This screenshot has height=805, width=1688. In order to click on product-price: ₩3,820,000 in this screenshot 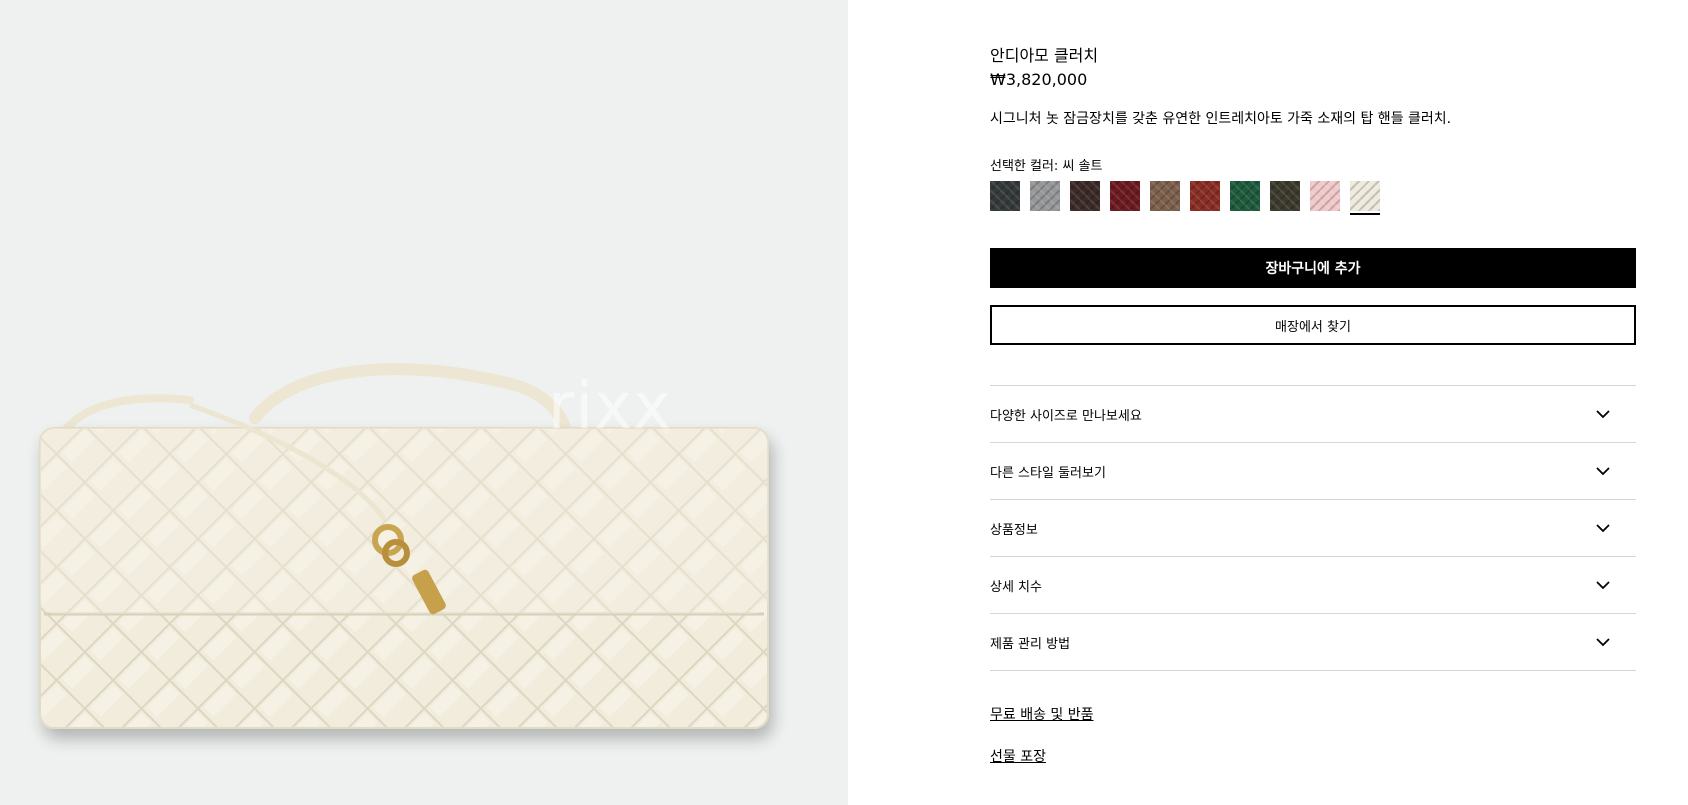, I will do `click(1039, 79)`.